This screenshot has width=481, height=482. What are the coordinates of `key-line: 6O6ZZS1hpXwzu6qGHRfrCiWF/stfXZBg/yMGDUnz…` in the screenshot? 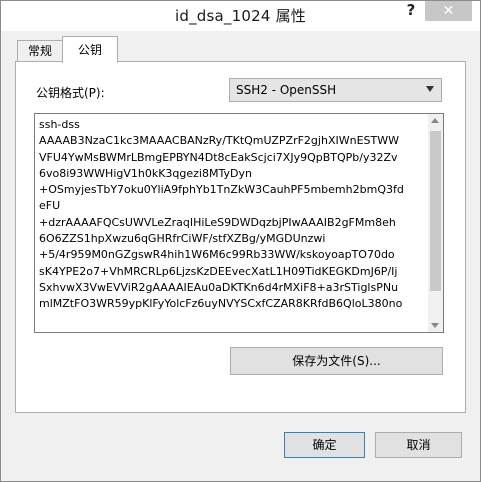 It's located at (182, 239).